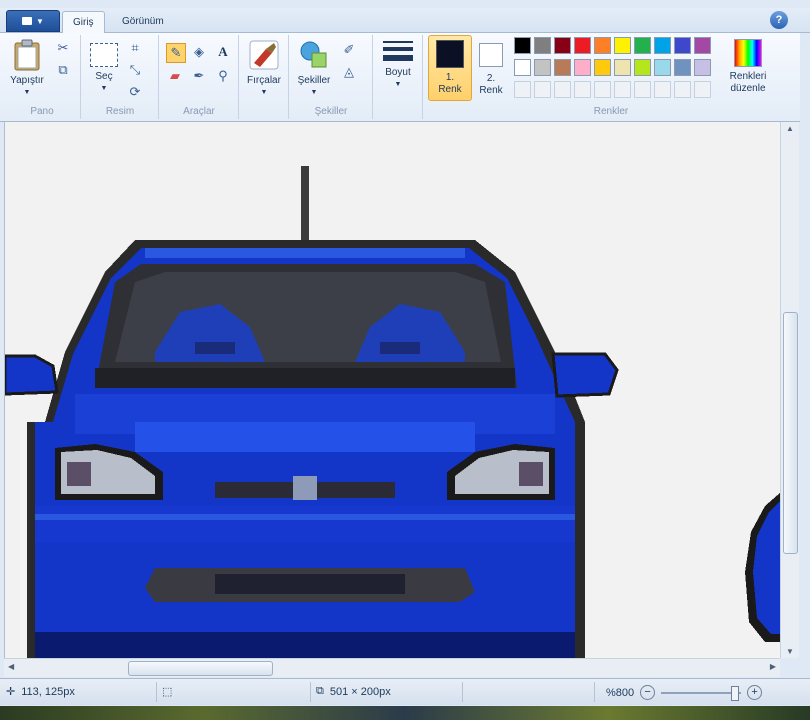  I want to click on zoom-level: %800, so click(620, 692).